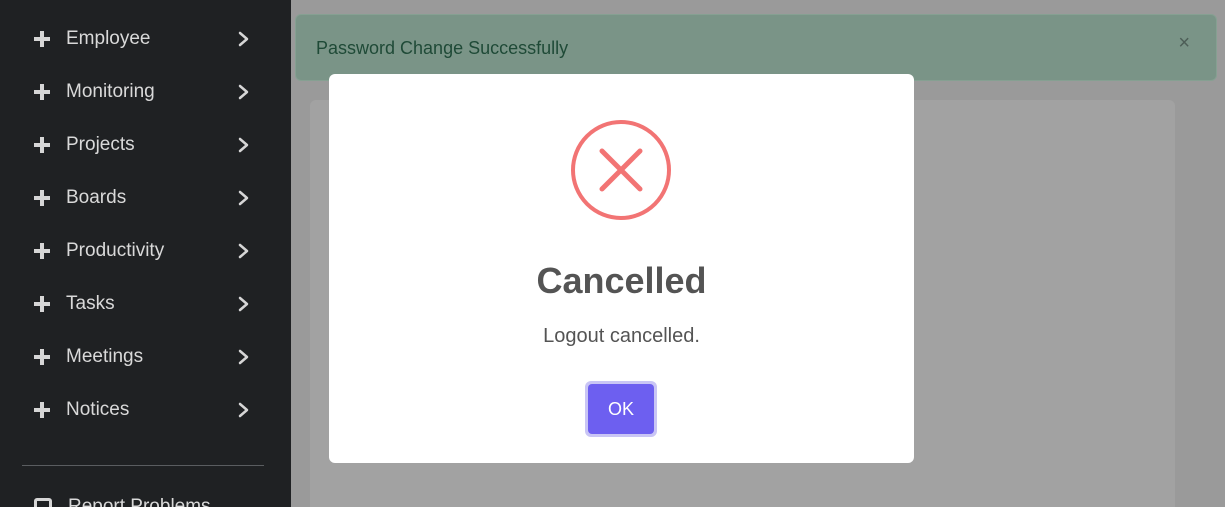  Describe the element at coordinates (105, 356) in the screenshot. I see `sidebar-item-label: Meetings` at that location.